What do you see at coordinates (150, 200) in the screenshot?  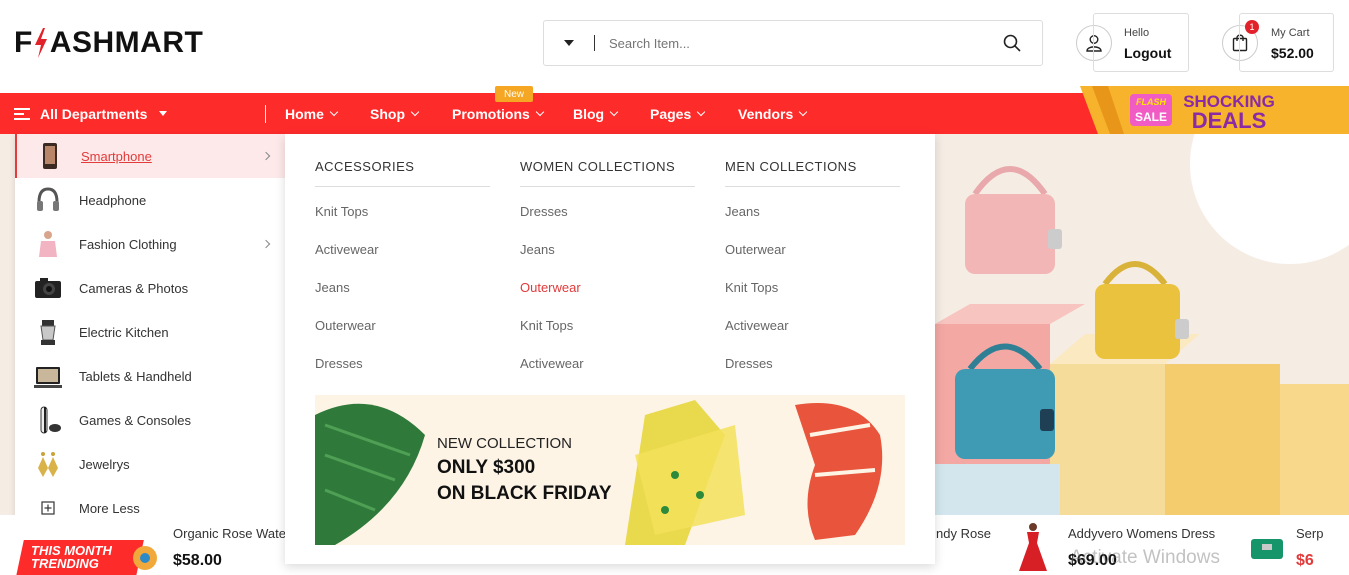 I see `sidebar-item-headphone: Headphone` at bounding box center [150, 200].